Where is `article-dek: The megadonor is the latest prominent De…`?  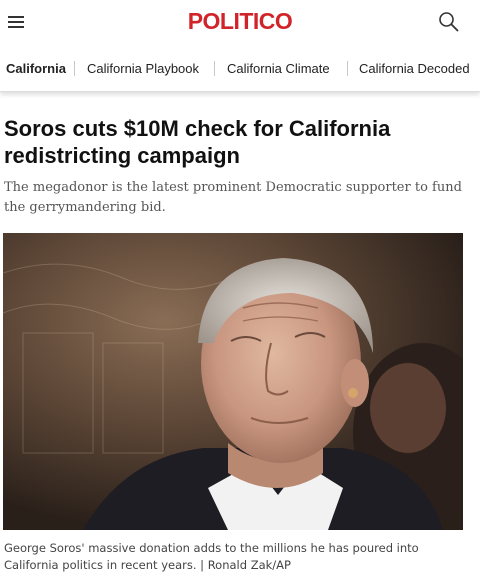 article-dek: The megadonor is the latest prominent De… is located at coordinates (233, 197).